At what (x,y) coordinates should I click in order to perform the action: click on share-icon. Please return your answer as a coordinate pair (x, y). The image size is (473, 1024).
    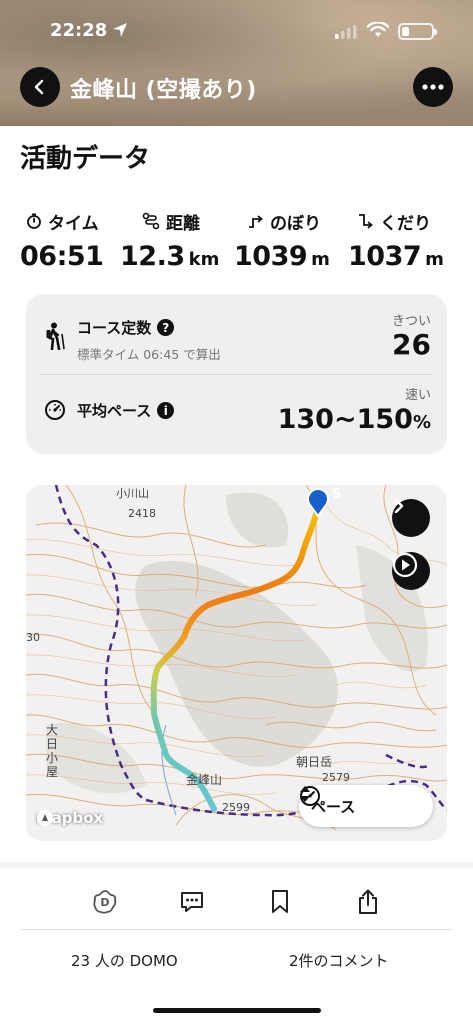
    Looking at the image, I should click on (368, 901).